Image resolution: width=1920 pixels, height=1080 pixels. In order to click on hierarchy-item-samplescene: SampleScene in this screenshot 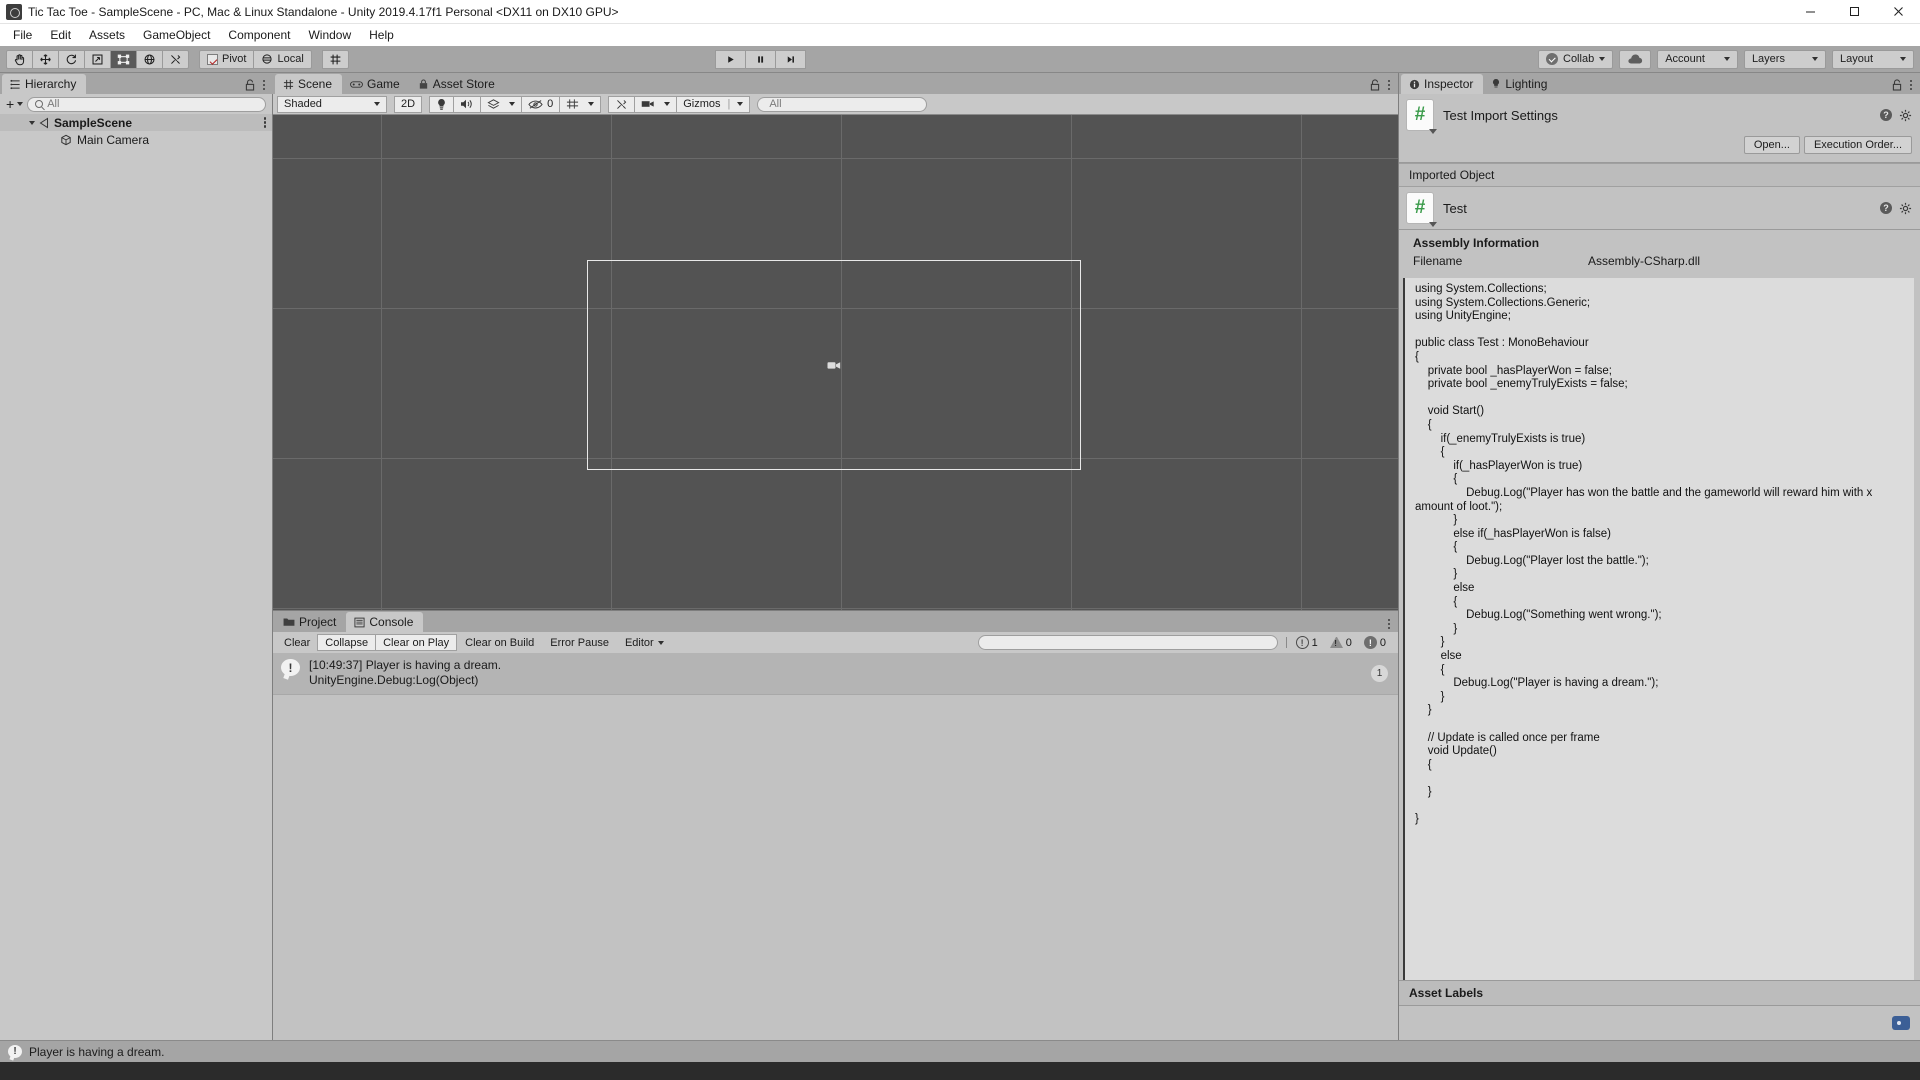, I will do `click(136, 122)`.